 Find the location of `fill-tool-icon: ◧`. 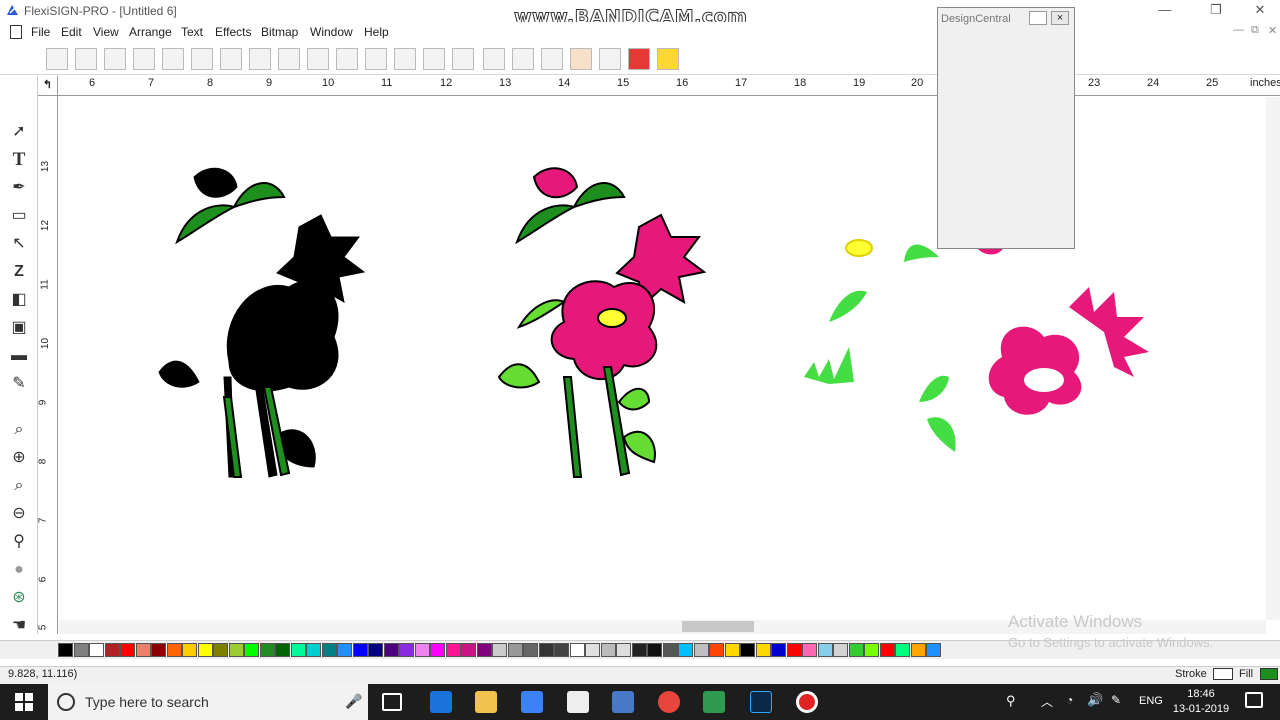

fill-tool-icon: ◧ is located at coordinates (19, 300).